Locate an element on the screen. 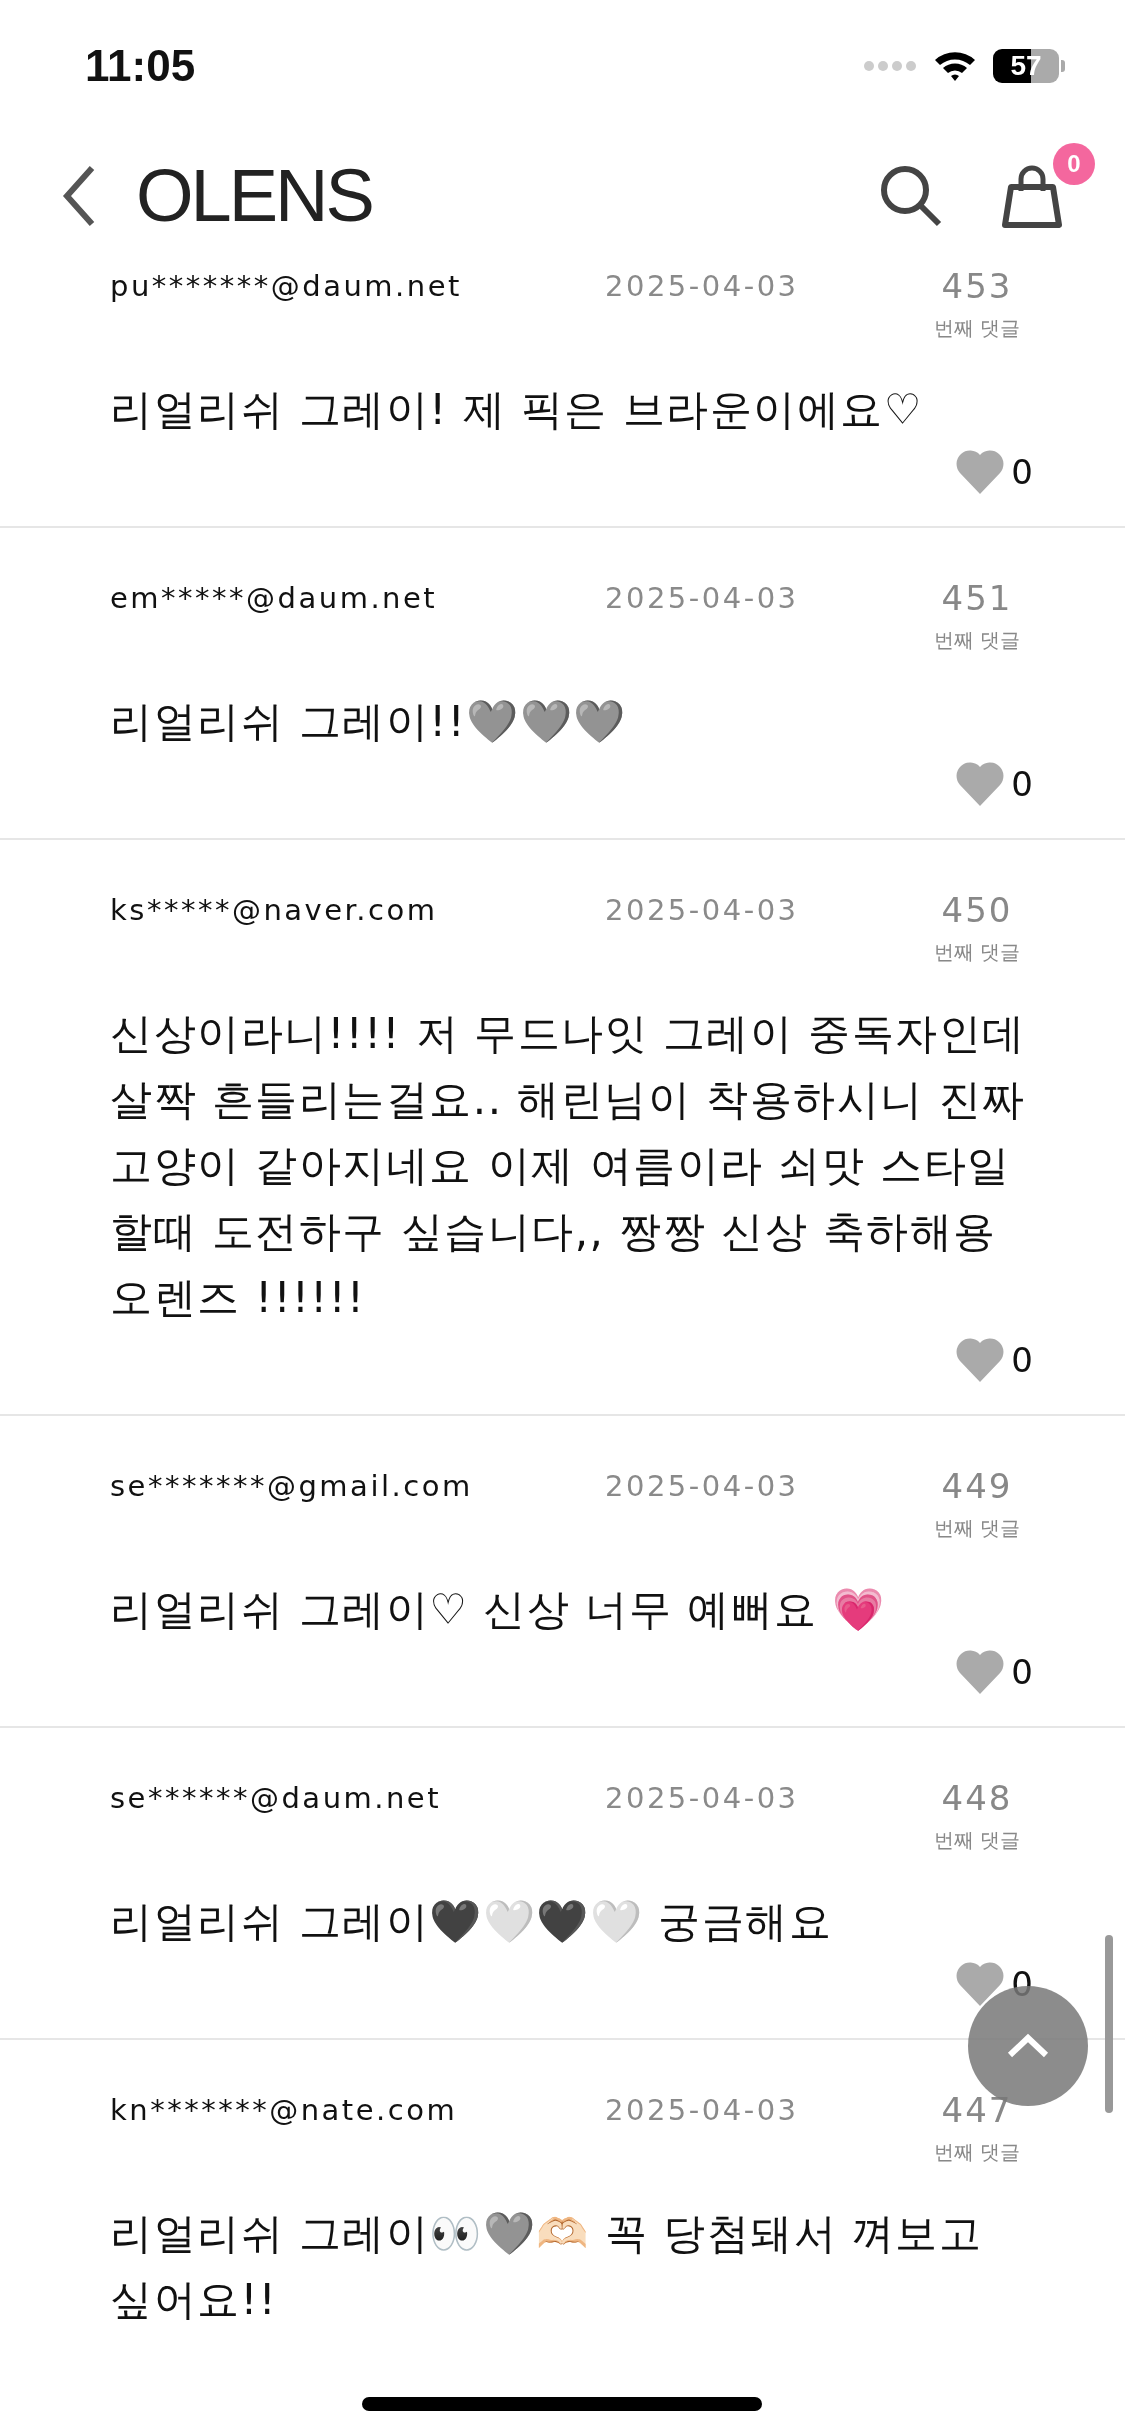 The image size is (1125, 2436). comment-text: 리얼리쉬 그레이👀🩶🫶🏻 꼭 당첨돼서 껴보고 싶어요!! is located at coordinates (547, 2267).